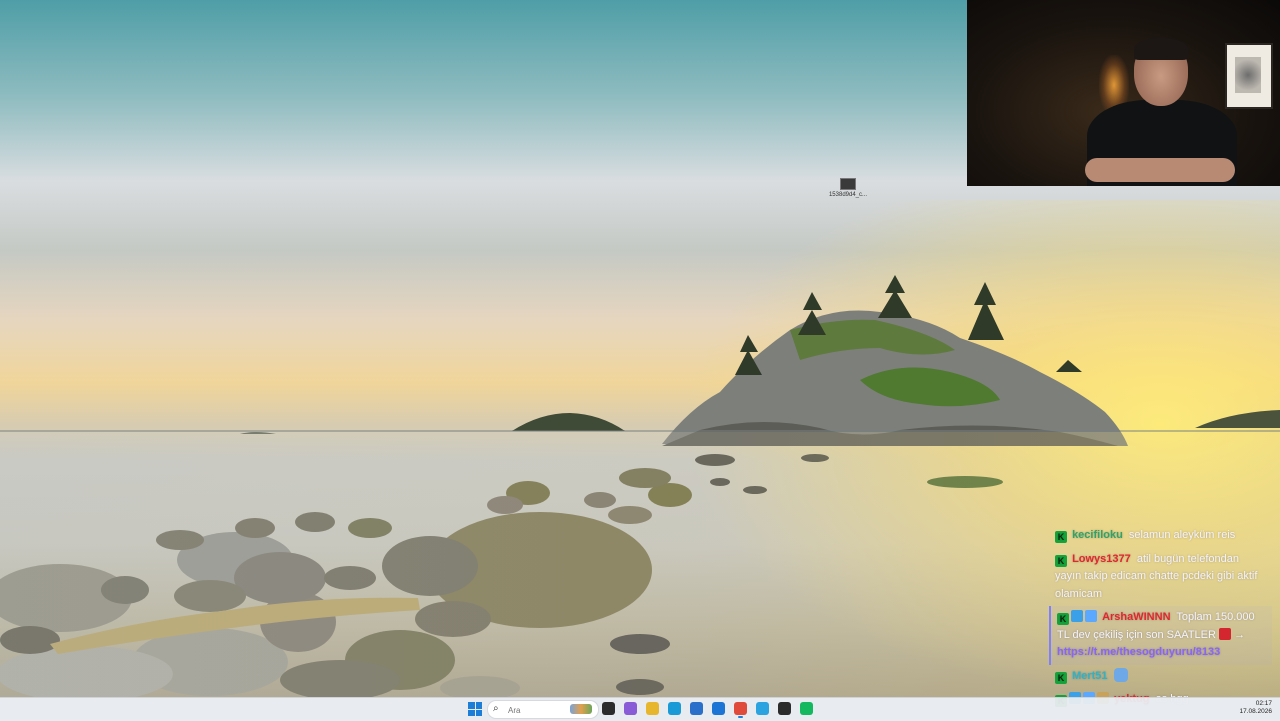 The height and width of the screenshot is (721, 1280). What do you see at coordinates (1091, 616) in the screenshot?
I see `diamond-badge-icon` at bounding box center [1091, 616].